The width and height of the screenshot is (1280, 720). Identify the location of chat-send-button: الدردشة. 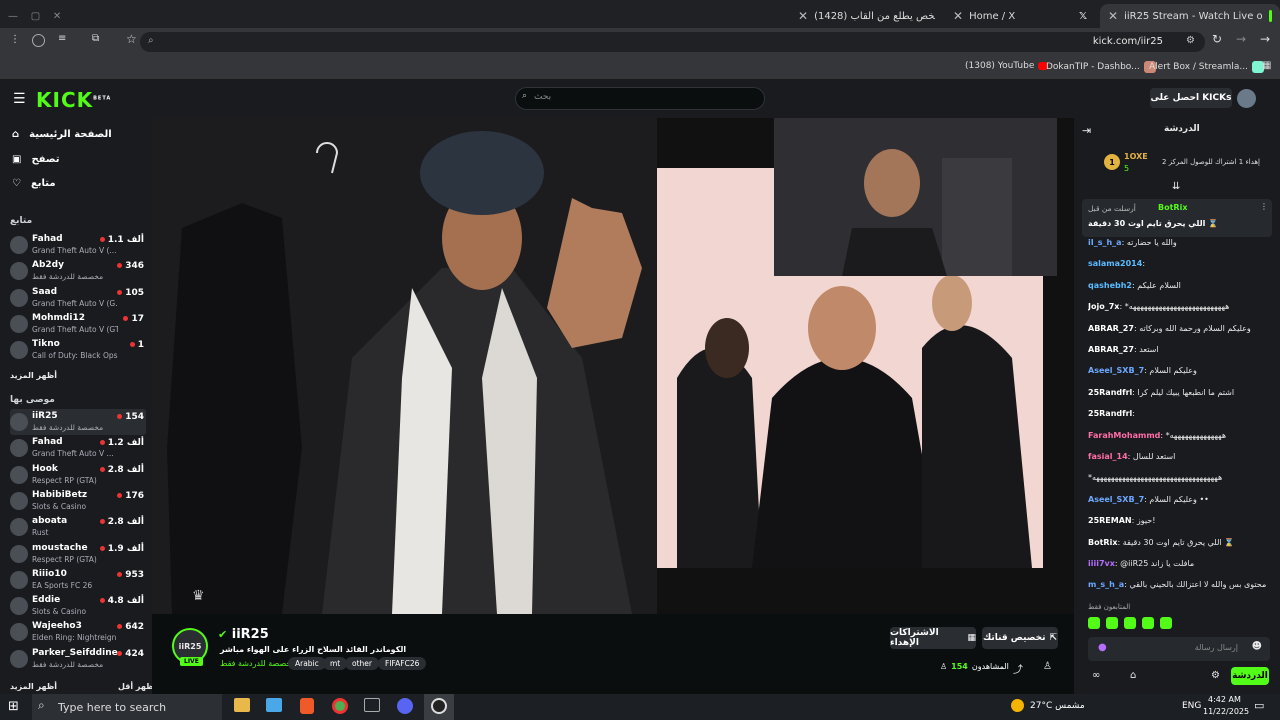
(1250, 676).